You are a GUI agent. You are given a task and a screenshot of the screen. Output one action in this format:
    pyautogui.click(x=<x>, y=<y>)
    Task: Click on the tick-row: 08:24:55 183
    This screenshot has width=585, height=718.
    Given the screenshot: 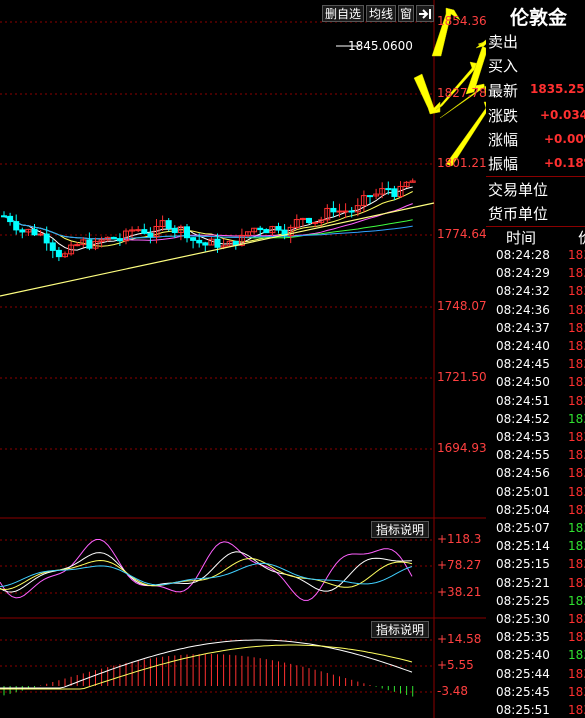 What is the action you would take?
    pyautogui.click(x=540, y=457)
    